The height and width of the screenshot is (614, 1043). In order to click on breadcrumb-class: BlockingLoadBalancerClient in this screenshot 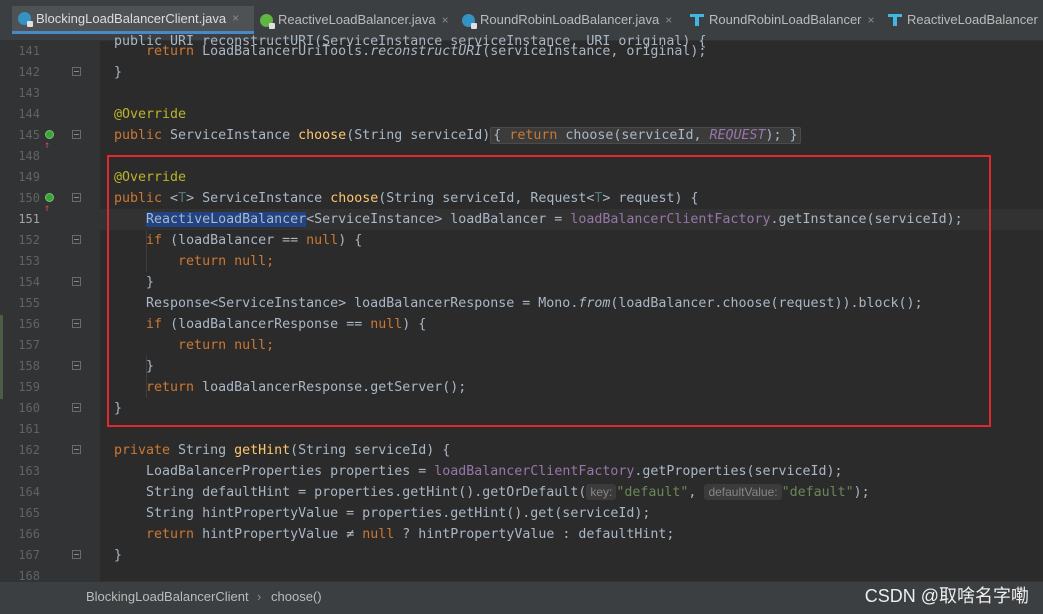, I will do `click(167, 597)`.